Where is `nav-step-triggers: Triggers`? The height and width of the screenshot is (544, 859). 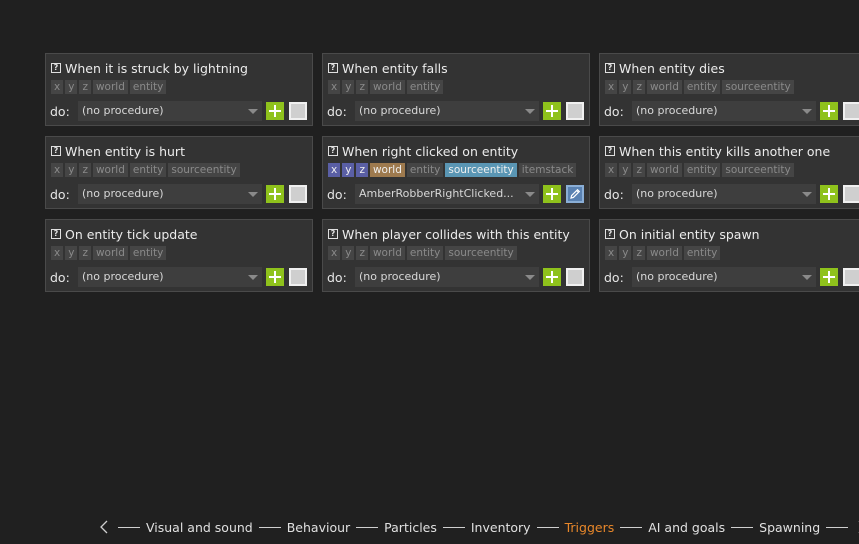
nav-step-triggers: Triggers is located at coordinates (590, 527).